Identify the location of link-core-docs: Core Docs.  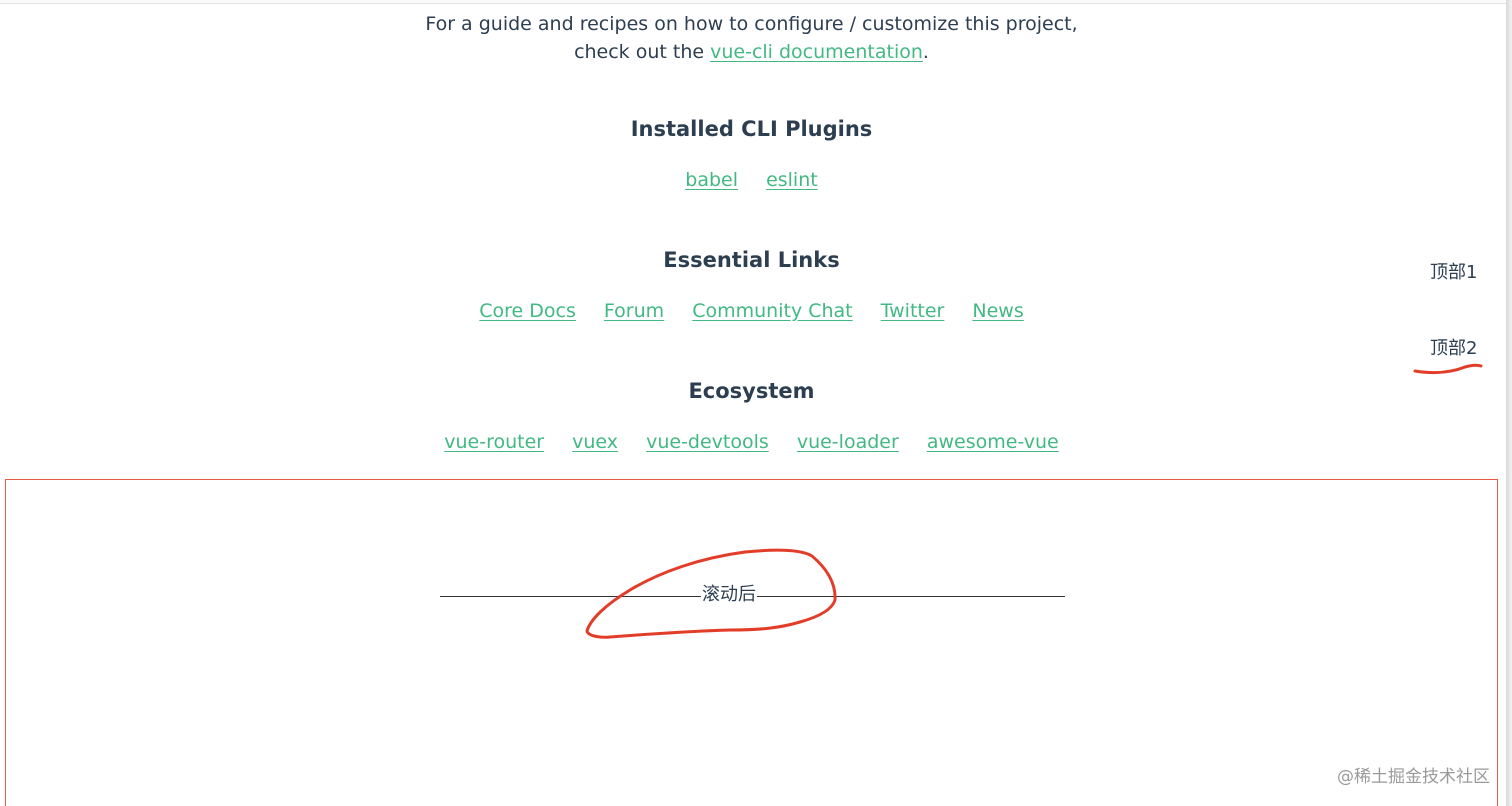
(527, 311).